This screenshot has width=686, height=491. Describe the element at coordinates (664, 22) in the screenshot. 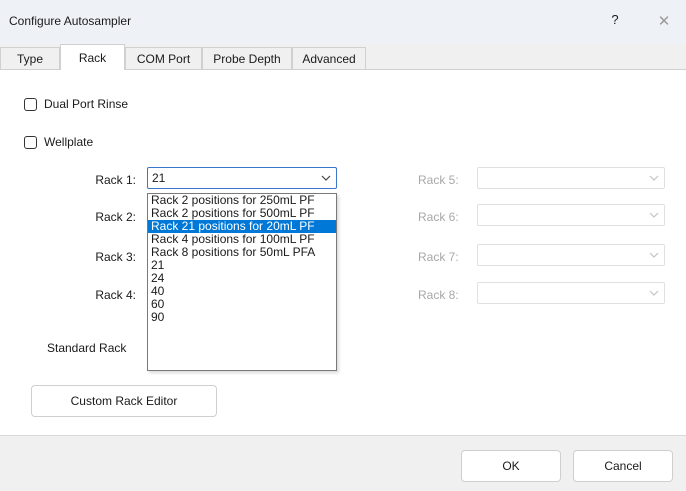

I see `close-icon: ✕` at that location.